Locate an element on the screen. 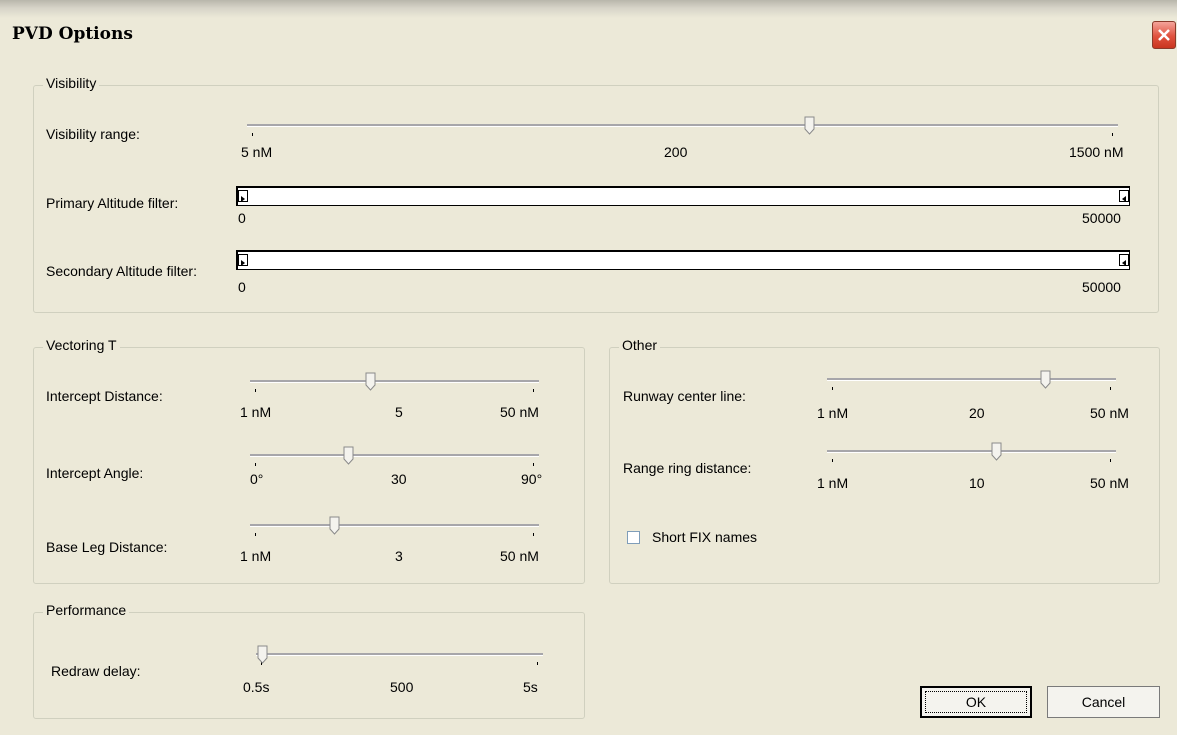 The image size is (1177, 735). range-ring-distance-max-label: 50 nM is located at coordinates (1109, 483).